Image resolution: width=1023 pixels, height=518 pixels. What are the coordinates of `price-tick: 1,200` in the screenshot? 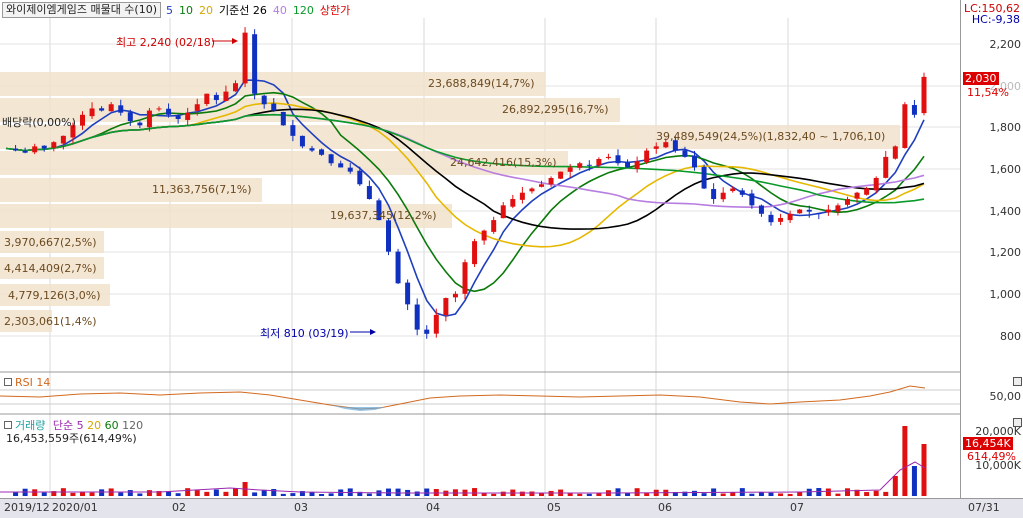 It's located at (1005, 252).